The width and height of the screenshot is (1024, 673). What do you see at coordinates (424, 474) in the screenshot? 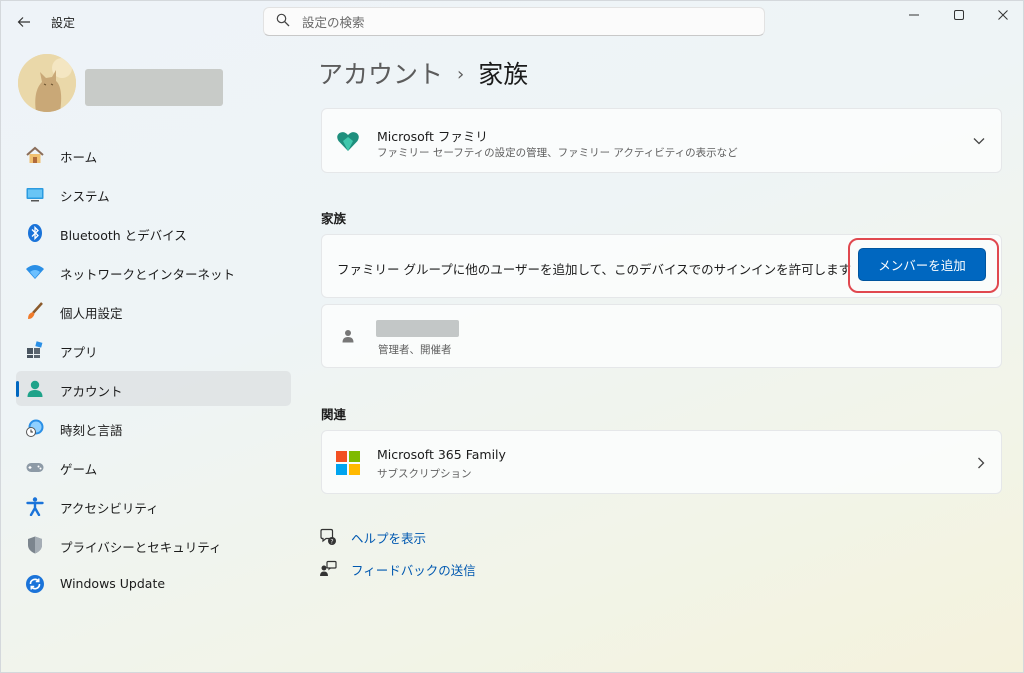
I see `m365-subtitle: サブスクリプション` at bounding box center [424, 474].